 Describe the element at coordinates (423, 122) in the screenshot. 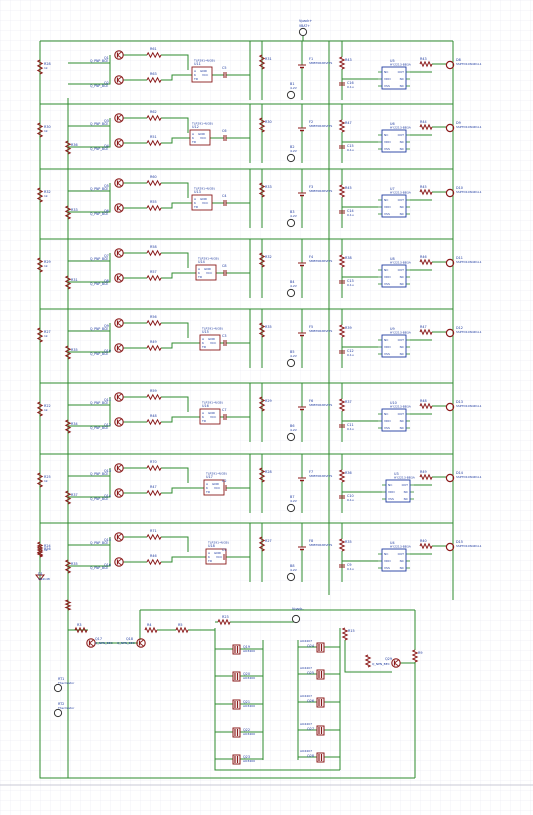

I see `gate-resistor-label: R44` at that location.